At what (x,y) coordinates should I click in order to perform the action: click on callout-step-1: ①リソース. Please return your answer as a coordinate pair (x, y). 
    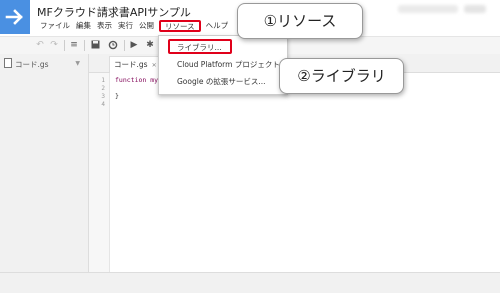
    Looking at the image, I should click on (300, 21).